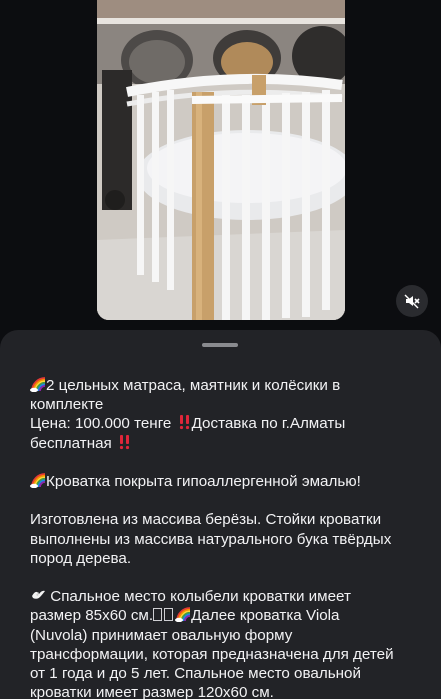  I want to click on caption-line: Цена: 100.000 тенге Доставка по г.Алматы, so click(227, 423).